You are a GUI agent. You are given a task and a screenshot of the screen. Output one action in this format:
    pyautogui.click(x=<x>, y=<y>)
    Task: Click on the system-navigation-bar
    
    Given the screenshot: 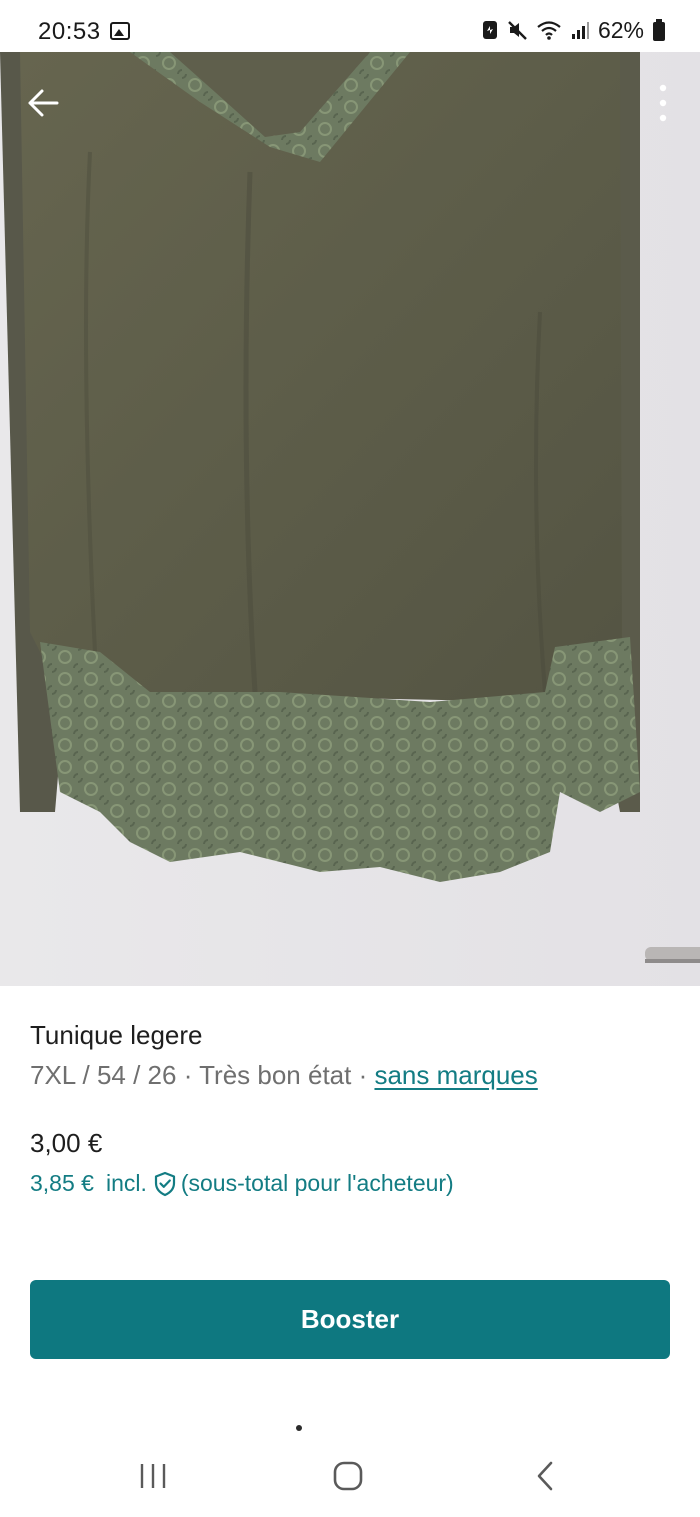 What is the action you would take?
    pyautogui.click(x=350, y=1474)
    